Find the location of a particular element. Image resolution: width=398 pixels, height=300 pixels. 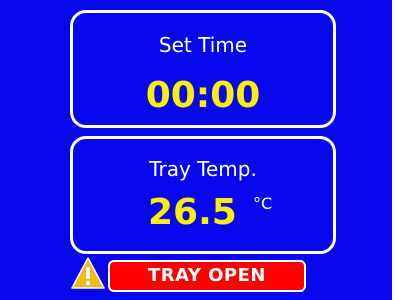

tray-temp-value: 26.5 is located at coordinates (192, 212).